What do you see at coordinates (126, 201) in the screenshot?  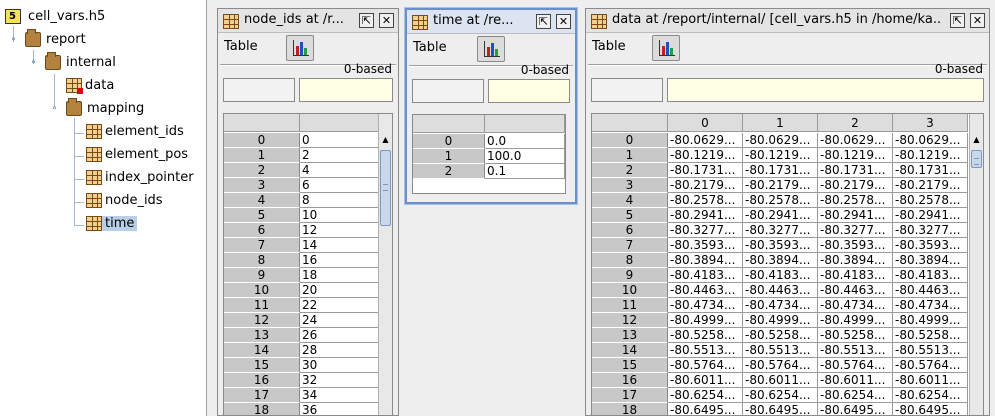 I see `tree-node-node-ids: node_ids` at bounding box center [126, 201].